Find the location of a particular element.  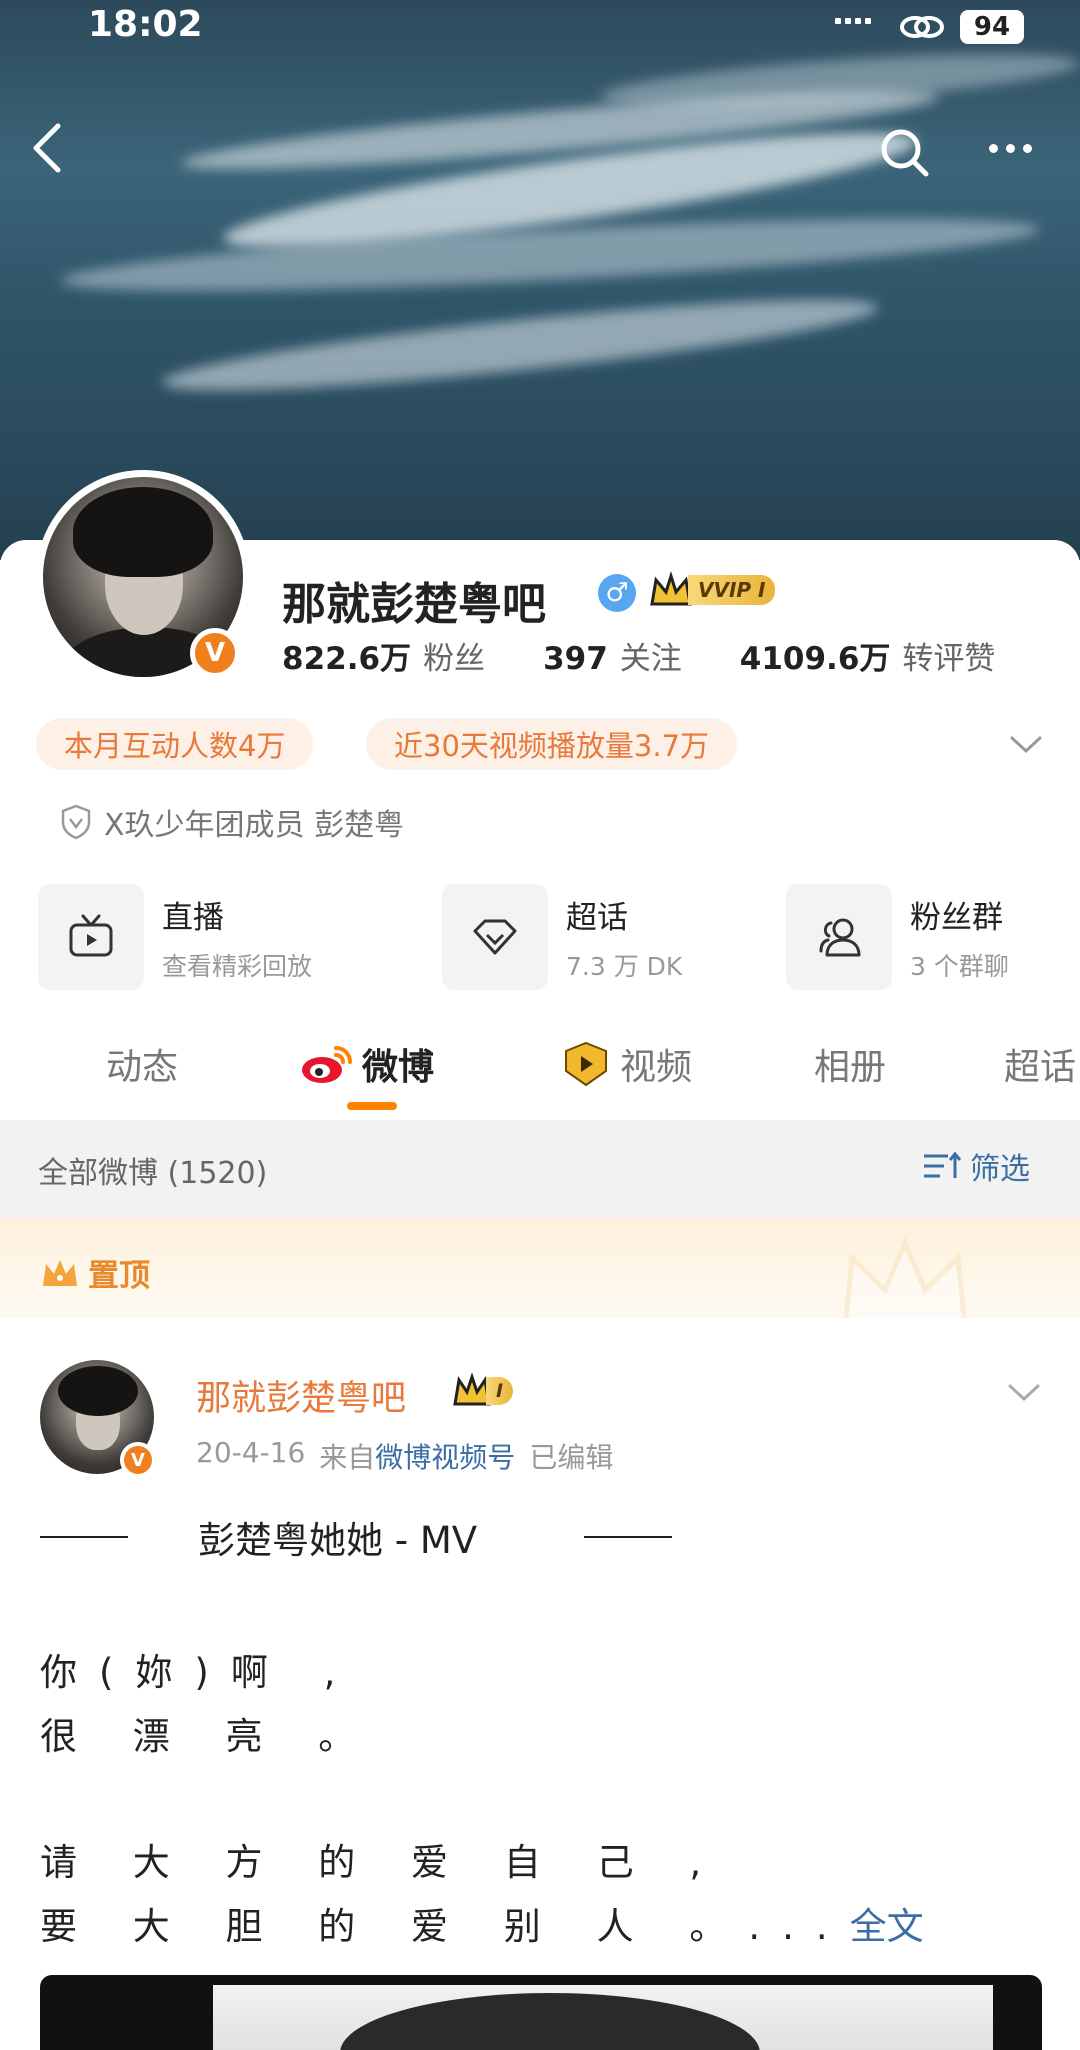

profile-stats: 822.6万 粉丝 397 关注 4109.6万 转评赞 is located at coordinates (638, 655).